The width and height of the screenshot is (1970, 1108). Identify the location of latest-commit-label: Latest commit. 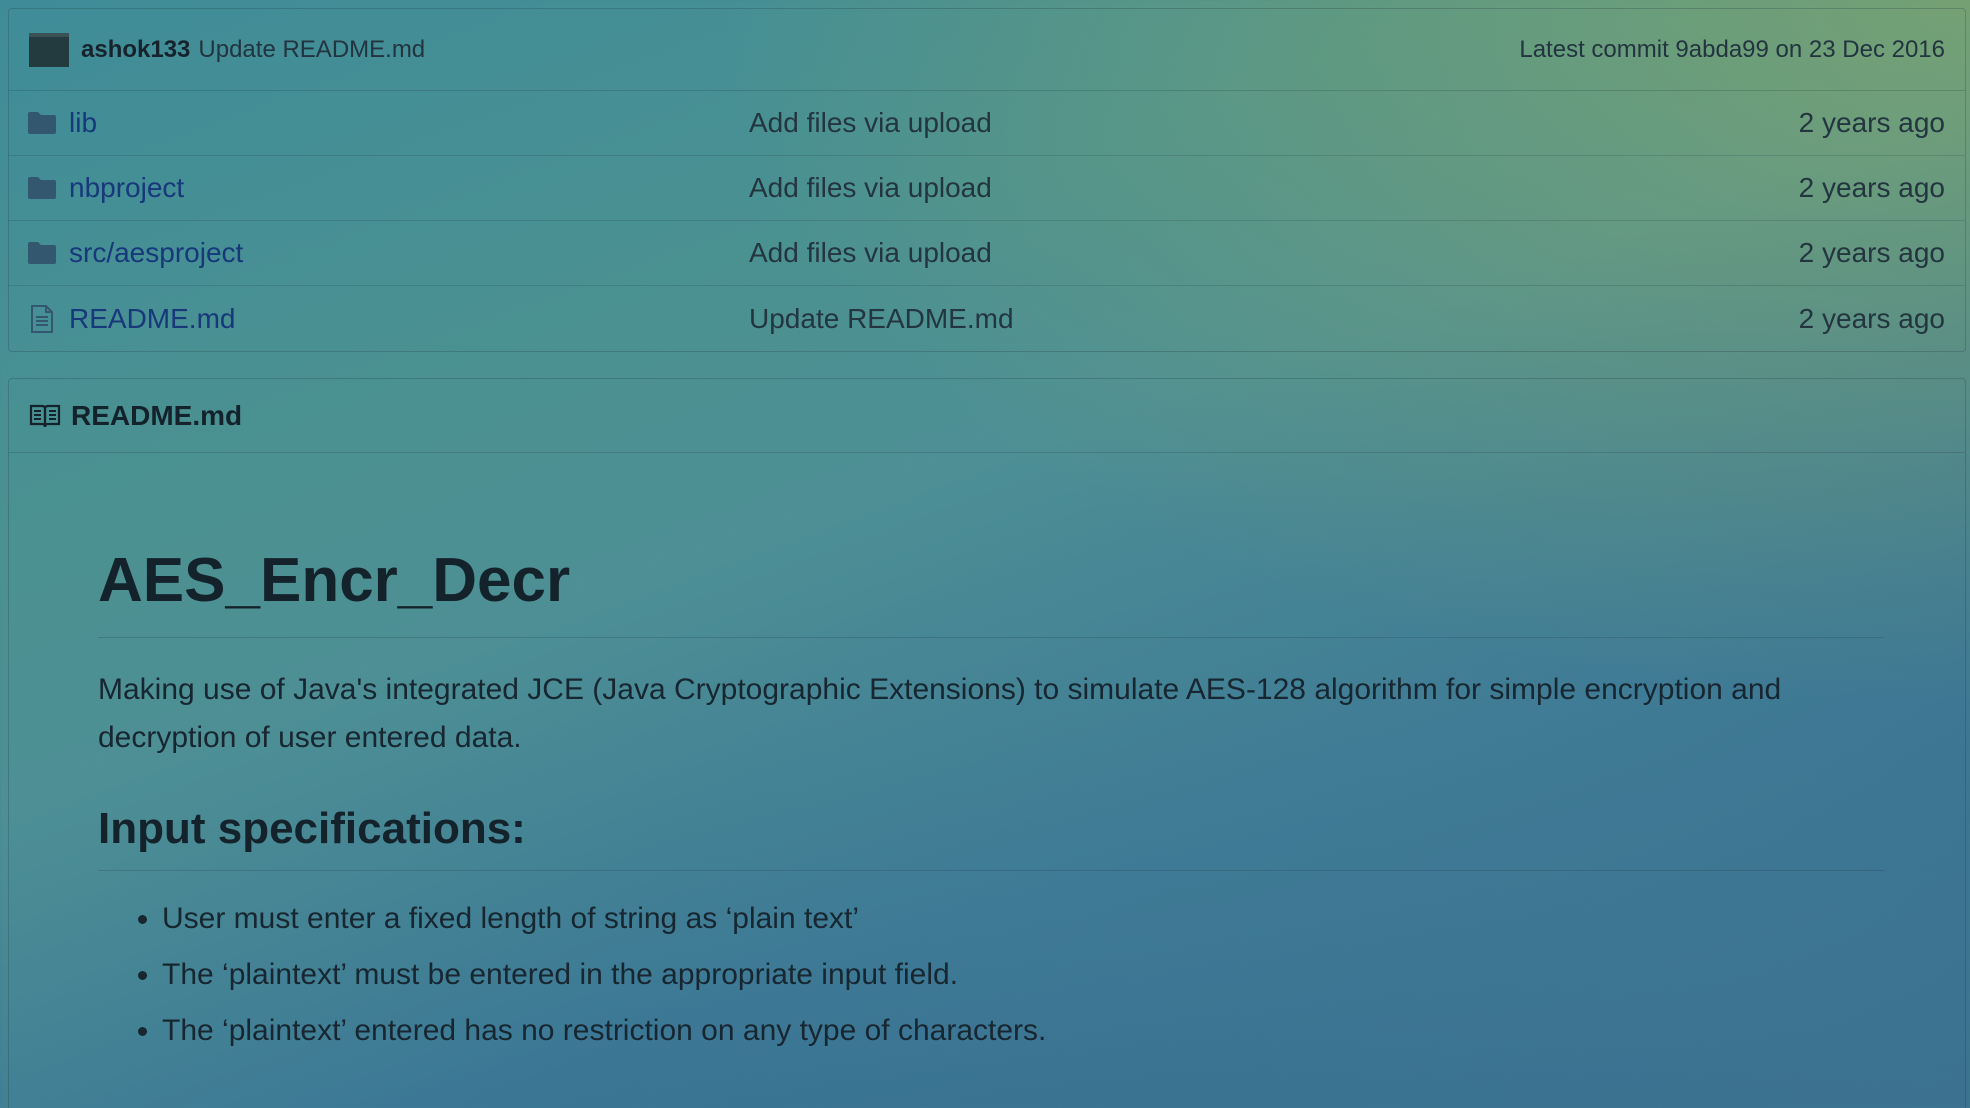
(1594, 49).